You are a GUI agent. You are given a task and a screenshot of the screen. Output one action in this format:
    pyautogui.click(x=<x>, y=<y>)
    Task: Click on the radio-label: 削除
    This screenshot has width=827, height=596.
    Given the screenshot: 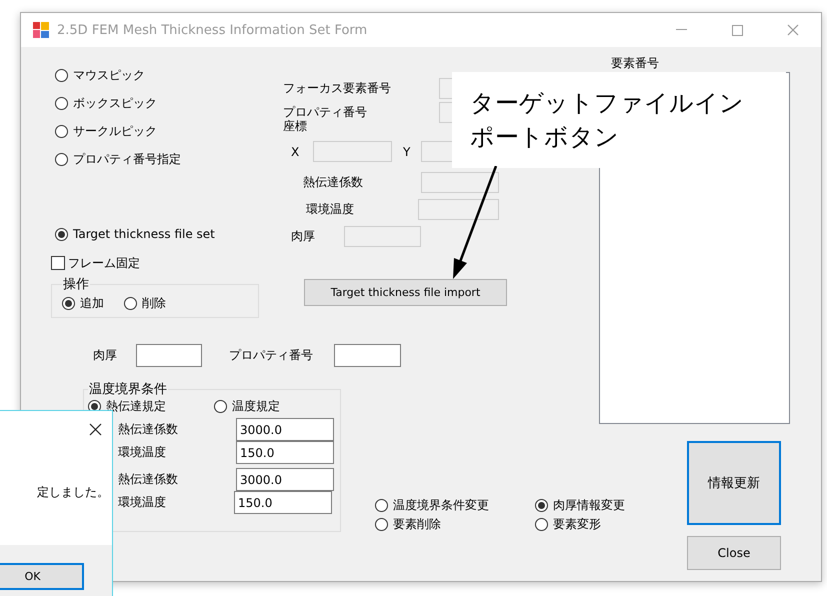 What is the action you would take?
    pyautogui.click(x=154, y=303)
    